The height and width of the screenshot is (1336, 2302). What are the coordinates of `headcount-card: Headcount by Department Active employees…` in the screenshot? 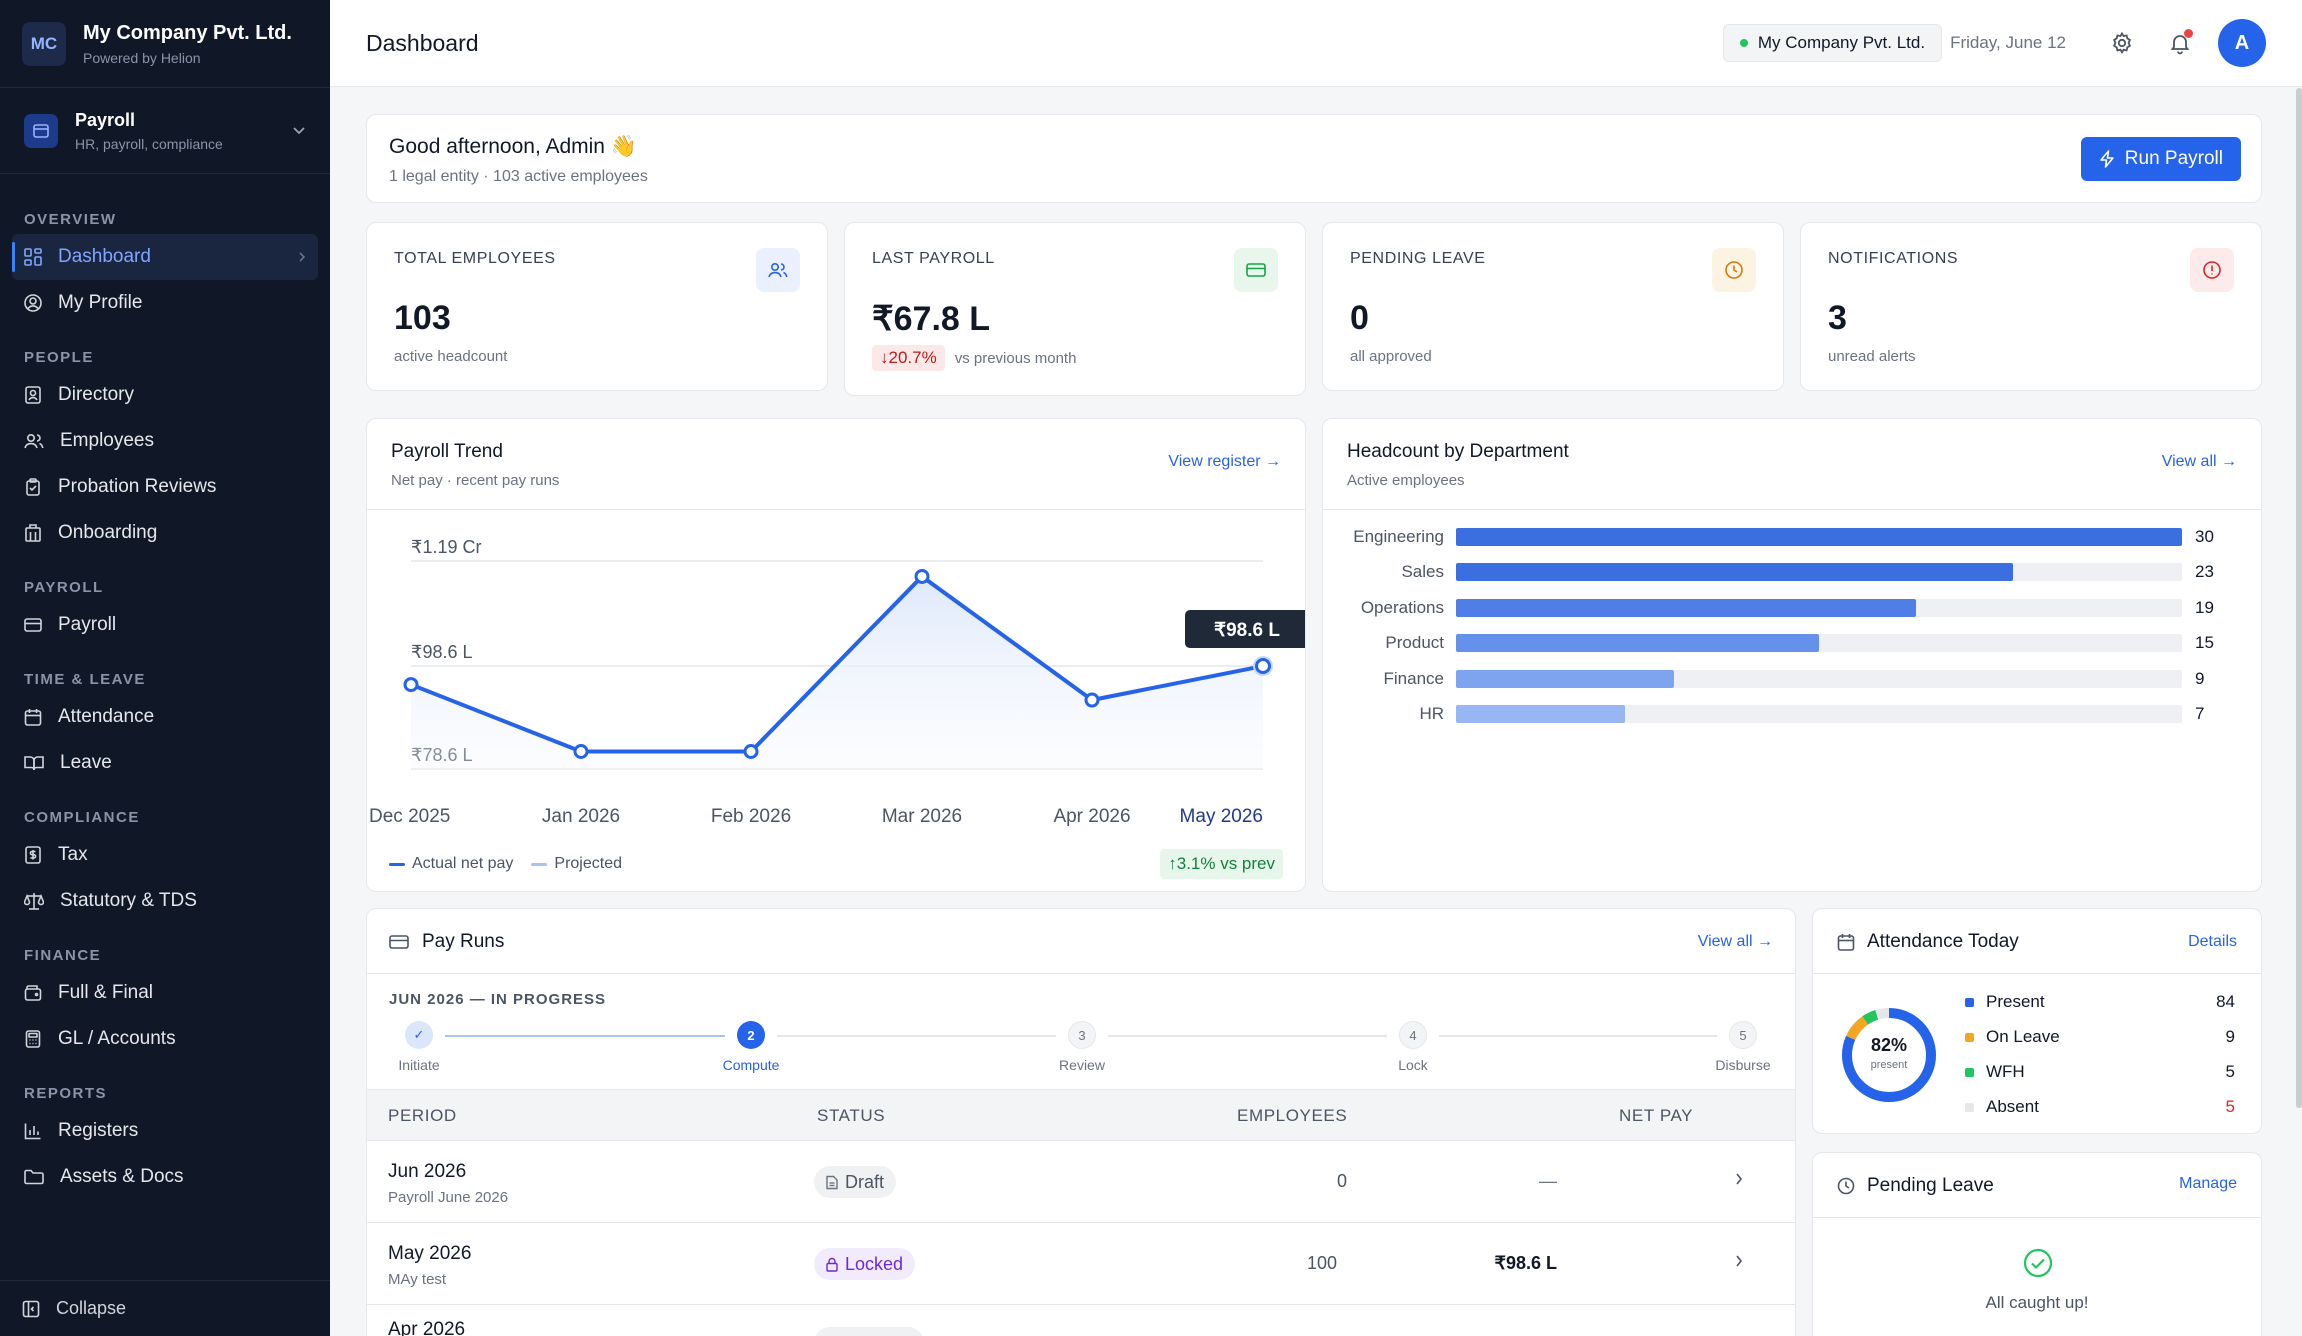 It's located at (1792, 655).